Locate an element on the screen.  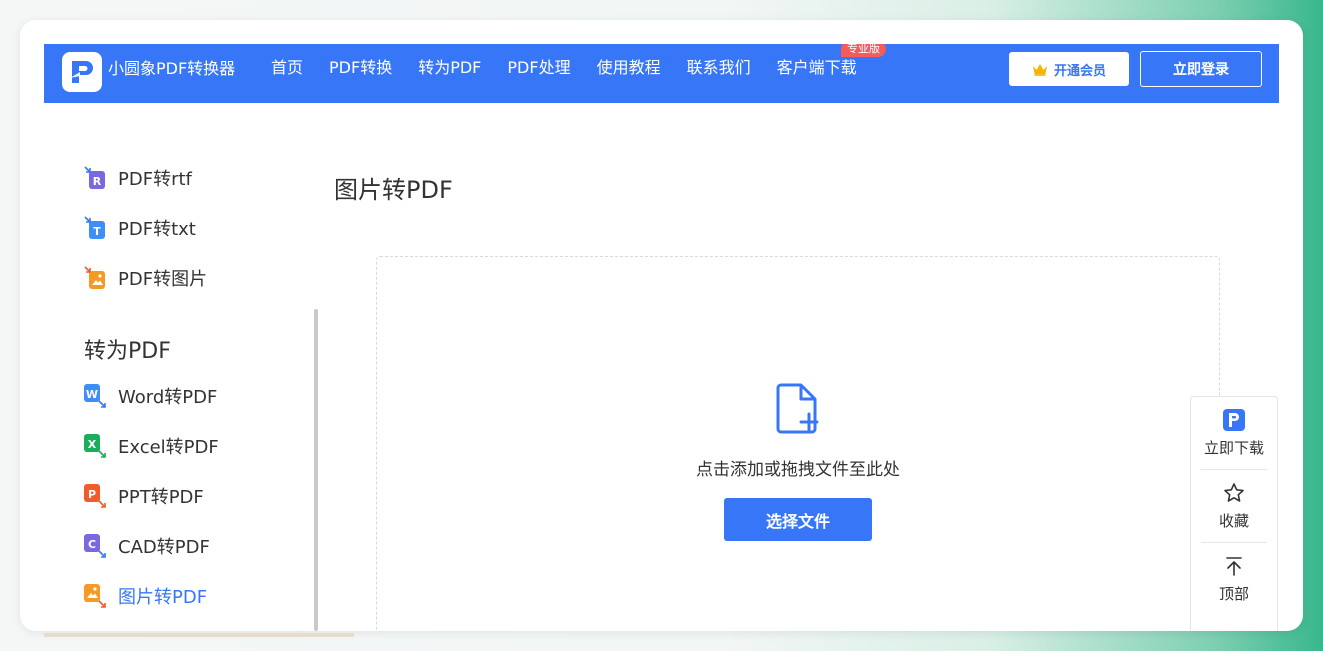
sidebar-item-label: Excel转PDF is located at coordinates (168, 447).